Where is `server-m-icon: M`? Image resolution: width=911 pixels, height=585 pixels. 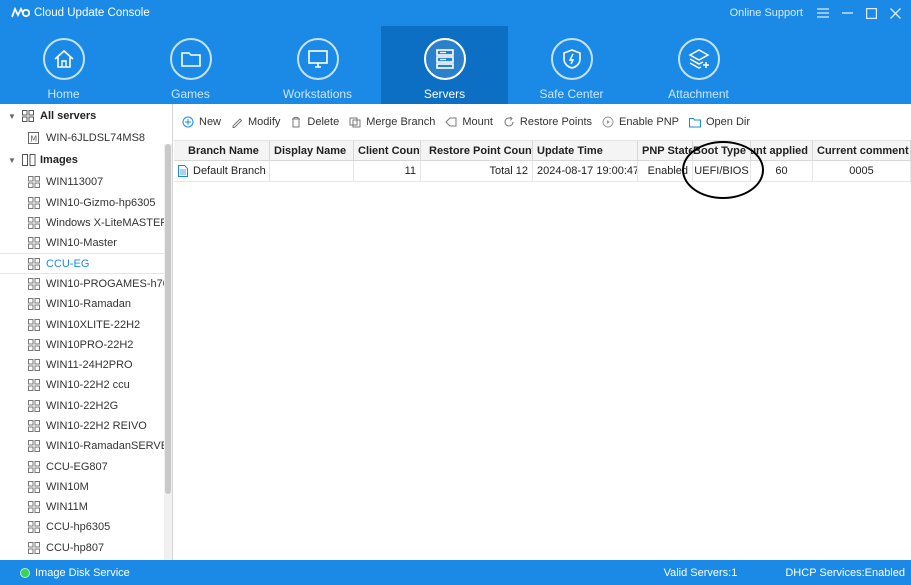
server-m-icon: M is located at coordinates (34, 138).